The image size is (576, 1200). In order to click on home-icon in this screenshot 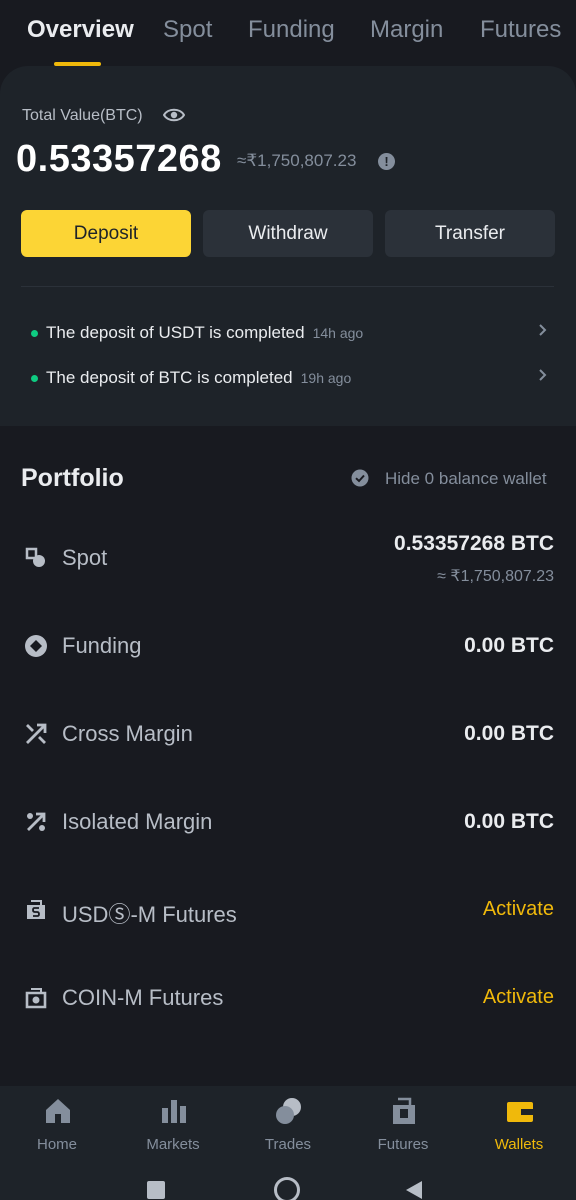, I will do `click(58, 1111)`.